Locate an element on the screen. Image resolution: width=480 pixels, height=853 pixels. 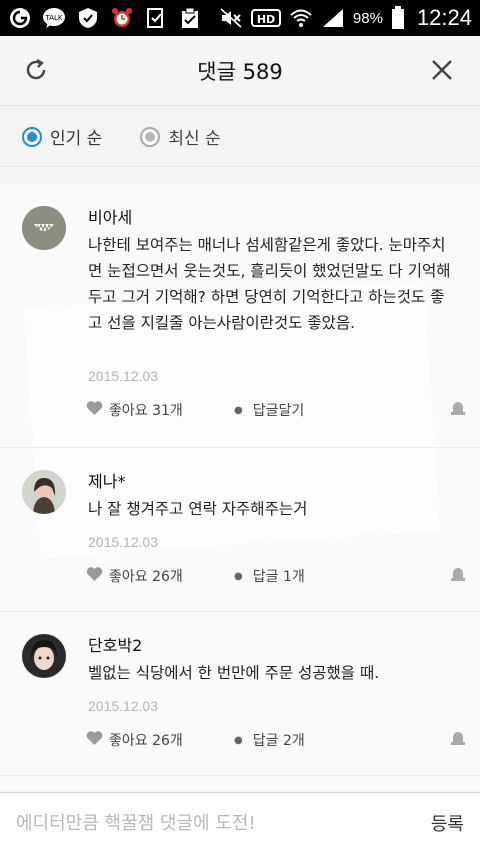
like-button: 좋아요 31개 is located at coordinates (134, 410).